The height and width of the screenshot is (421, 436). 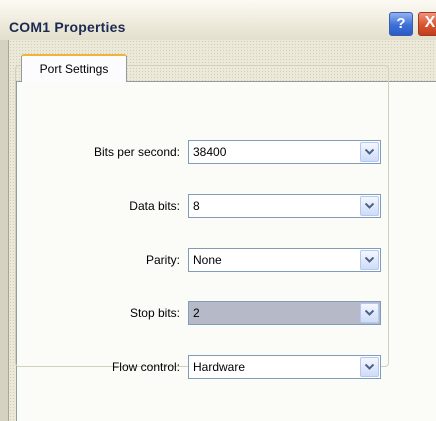 I want to click on help-icon: ?, so click(x=401, y=23).